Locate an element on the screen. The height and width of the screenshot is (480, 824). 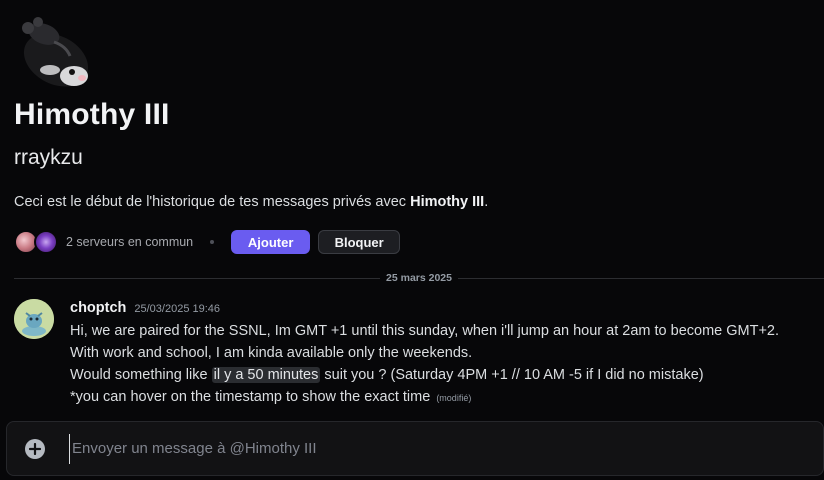
separator-dot is located at coordinates (212, 242).